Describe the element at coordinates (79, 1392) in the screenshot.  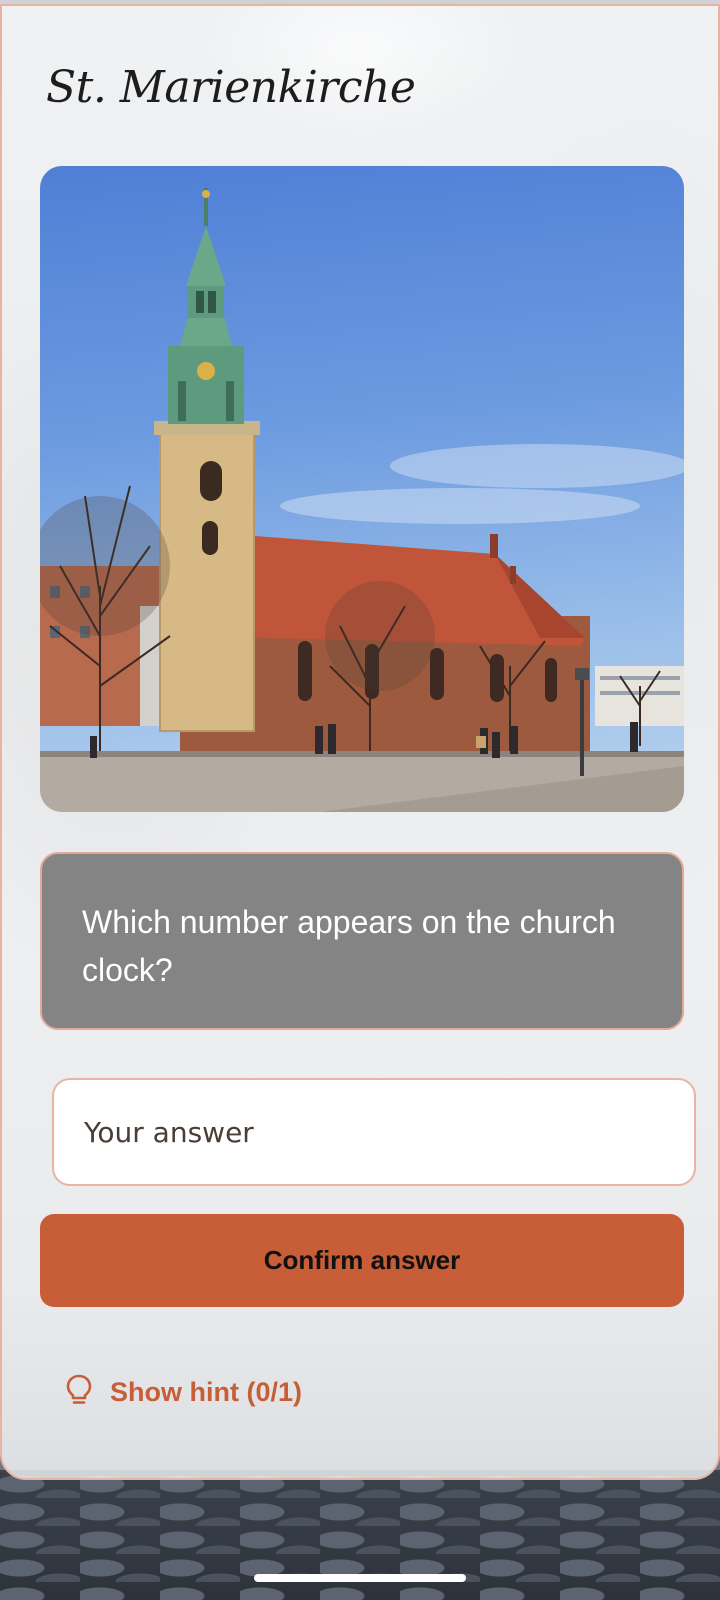
I see `lightbulb-icon` at that location.